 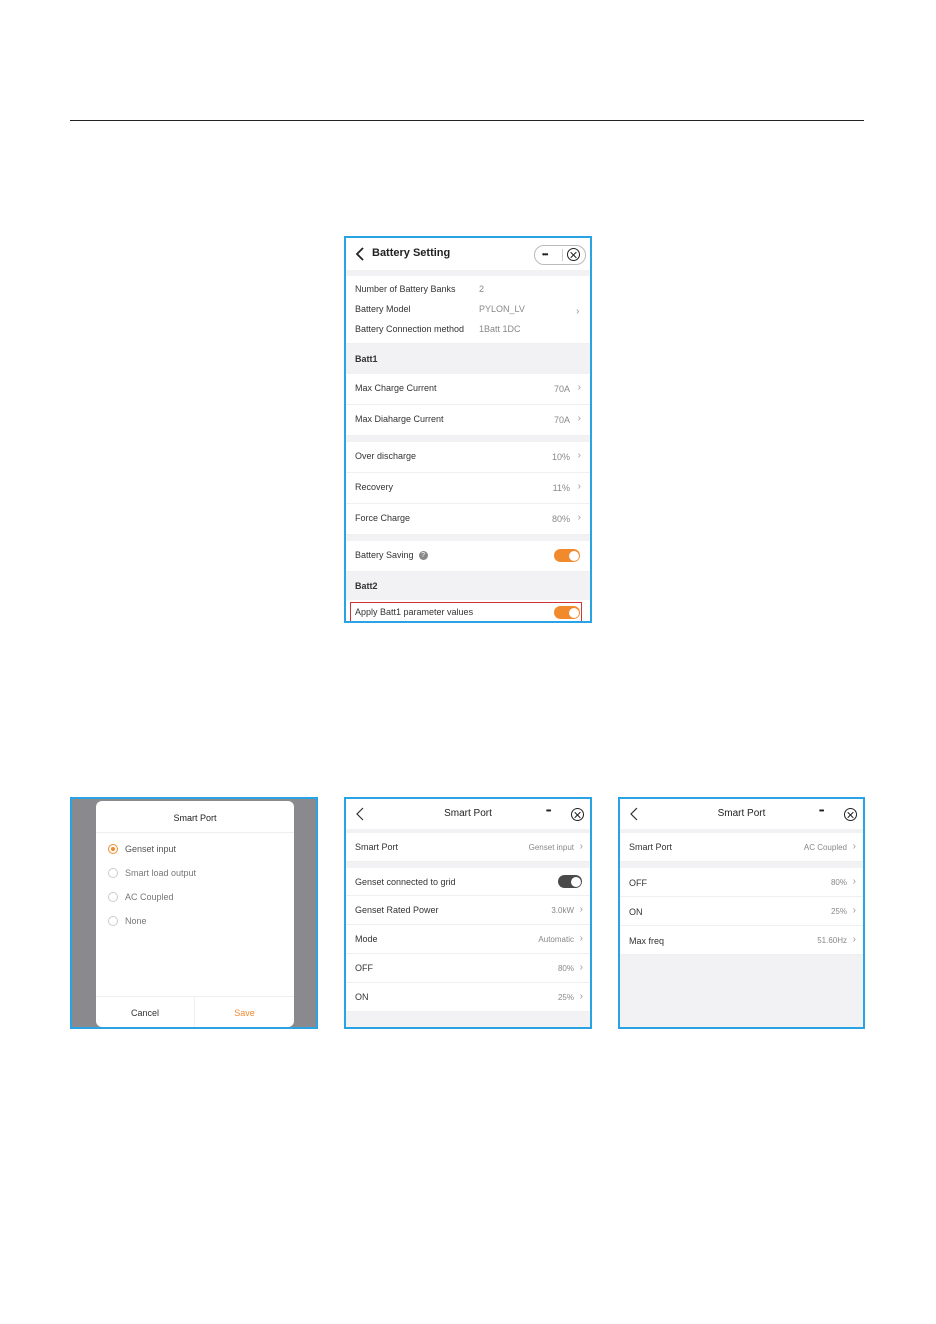 What do you see at coordinates (195, 818) in the screenshot?
I see `dialog-title: Smart Port` at bounding box center [195, 818].